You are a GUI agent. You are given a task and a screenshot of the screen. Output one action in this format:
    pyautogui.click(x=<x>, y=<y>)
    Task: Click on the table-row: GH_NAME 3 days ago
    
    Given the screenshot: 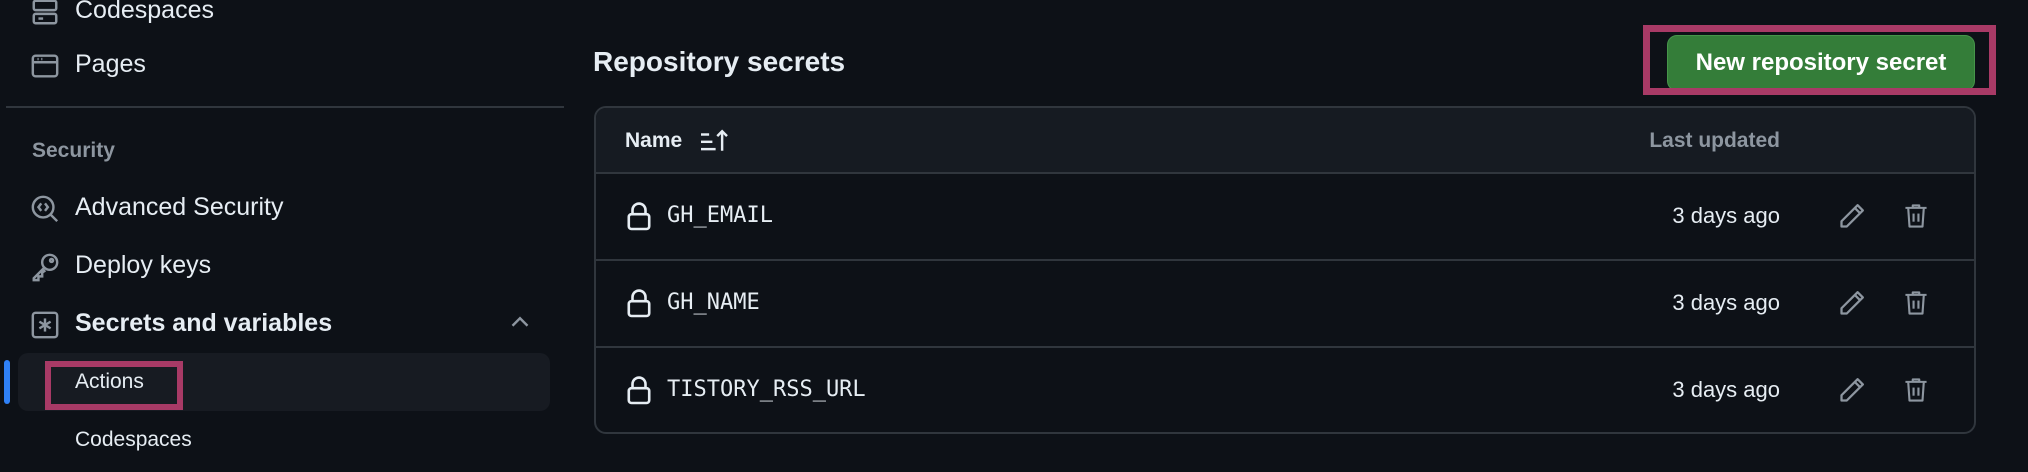 What is the action you would take?
    pyautogui.click(x=1285, y=304)
    